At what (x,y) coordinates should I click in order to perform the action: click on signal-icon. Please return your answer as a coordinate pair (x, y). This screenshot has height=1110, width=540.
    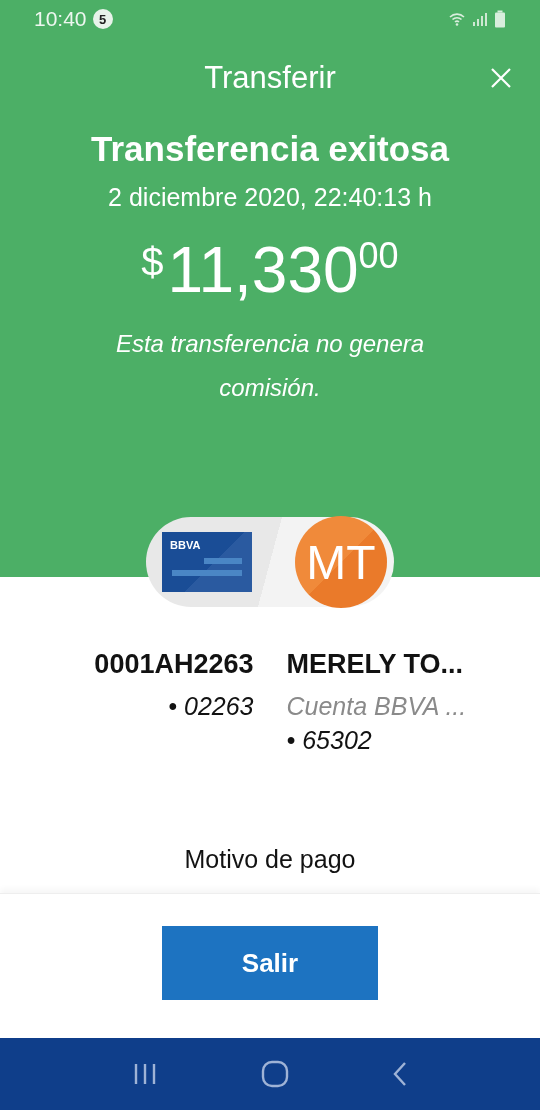
    Looking at the image, I should click on (480, 19).